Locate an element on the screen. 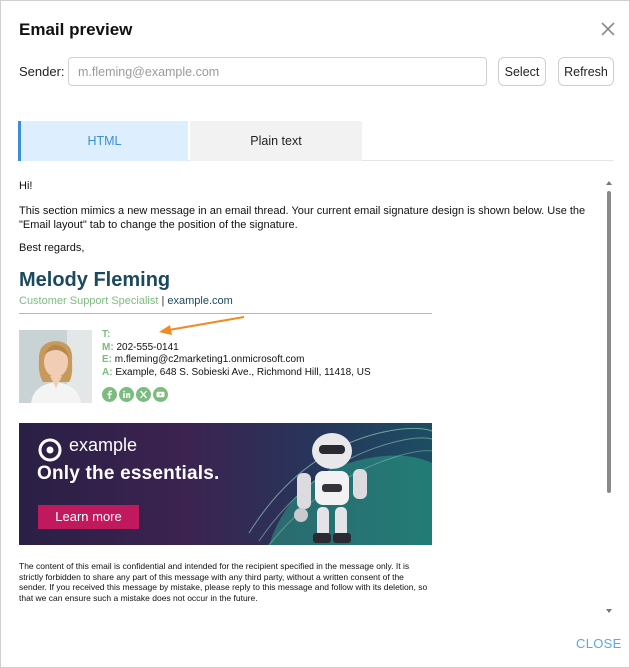 The image size is (630, 668). preview-scrollbar is located at coordinates (609, 397).